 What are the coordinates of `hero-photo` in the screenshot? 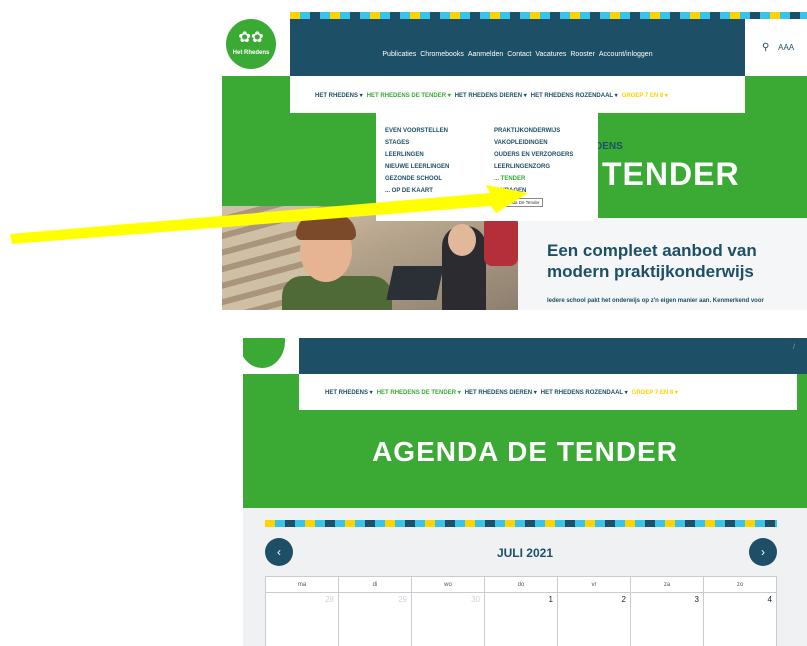 It's located at (370, 258).